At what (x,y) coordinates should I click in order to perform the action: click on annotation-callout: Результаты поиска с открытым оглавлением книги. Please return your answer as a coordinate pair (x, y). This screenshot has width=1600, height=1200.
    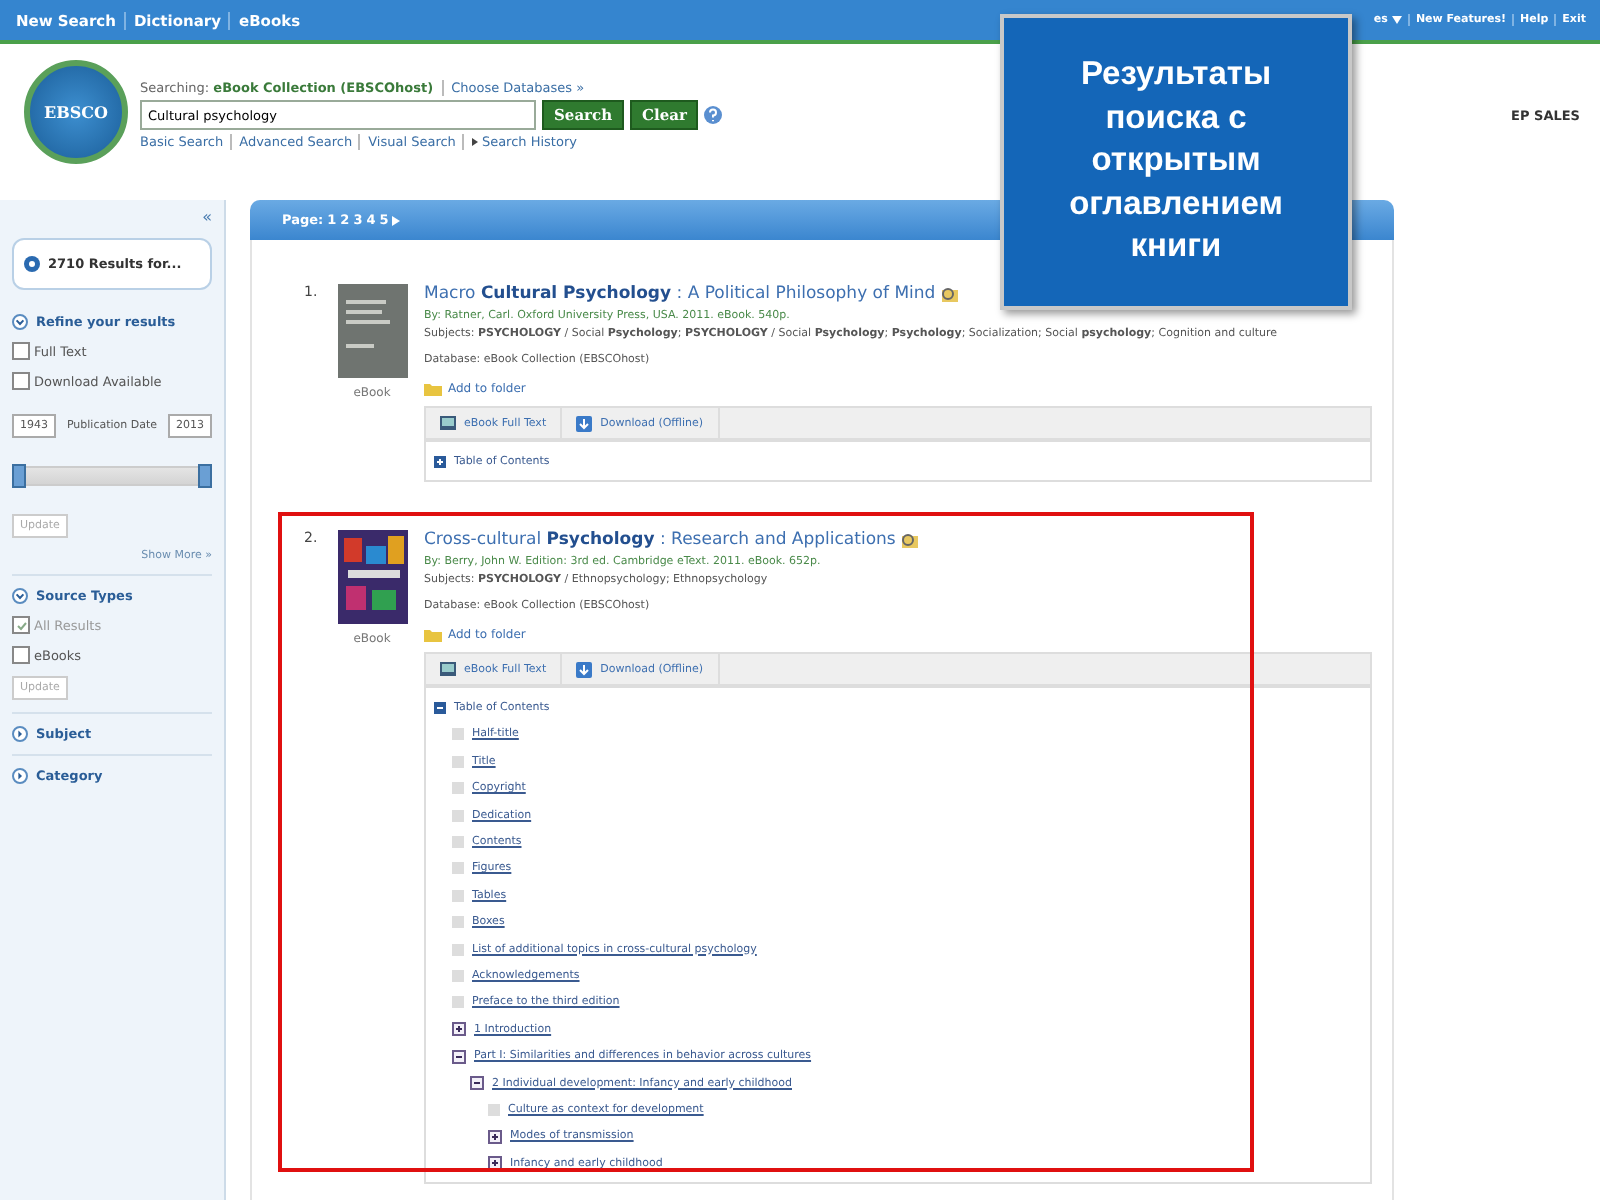
    Looking at the image, I should click on (1176, 162).